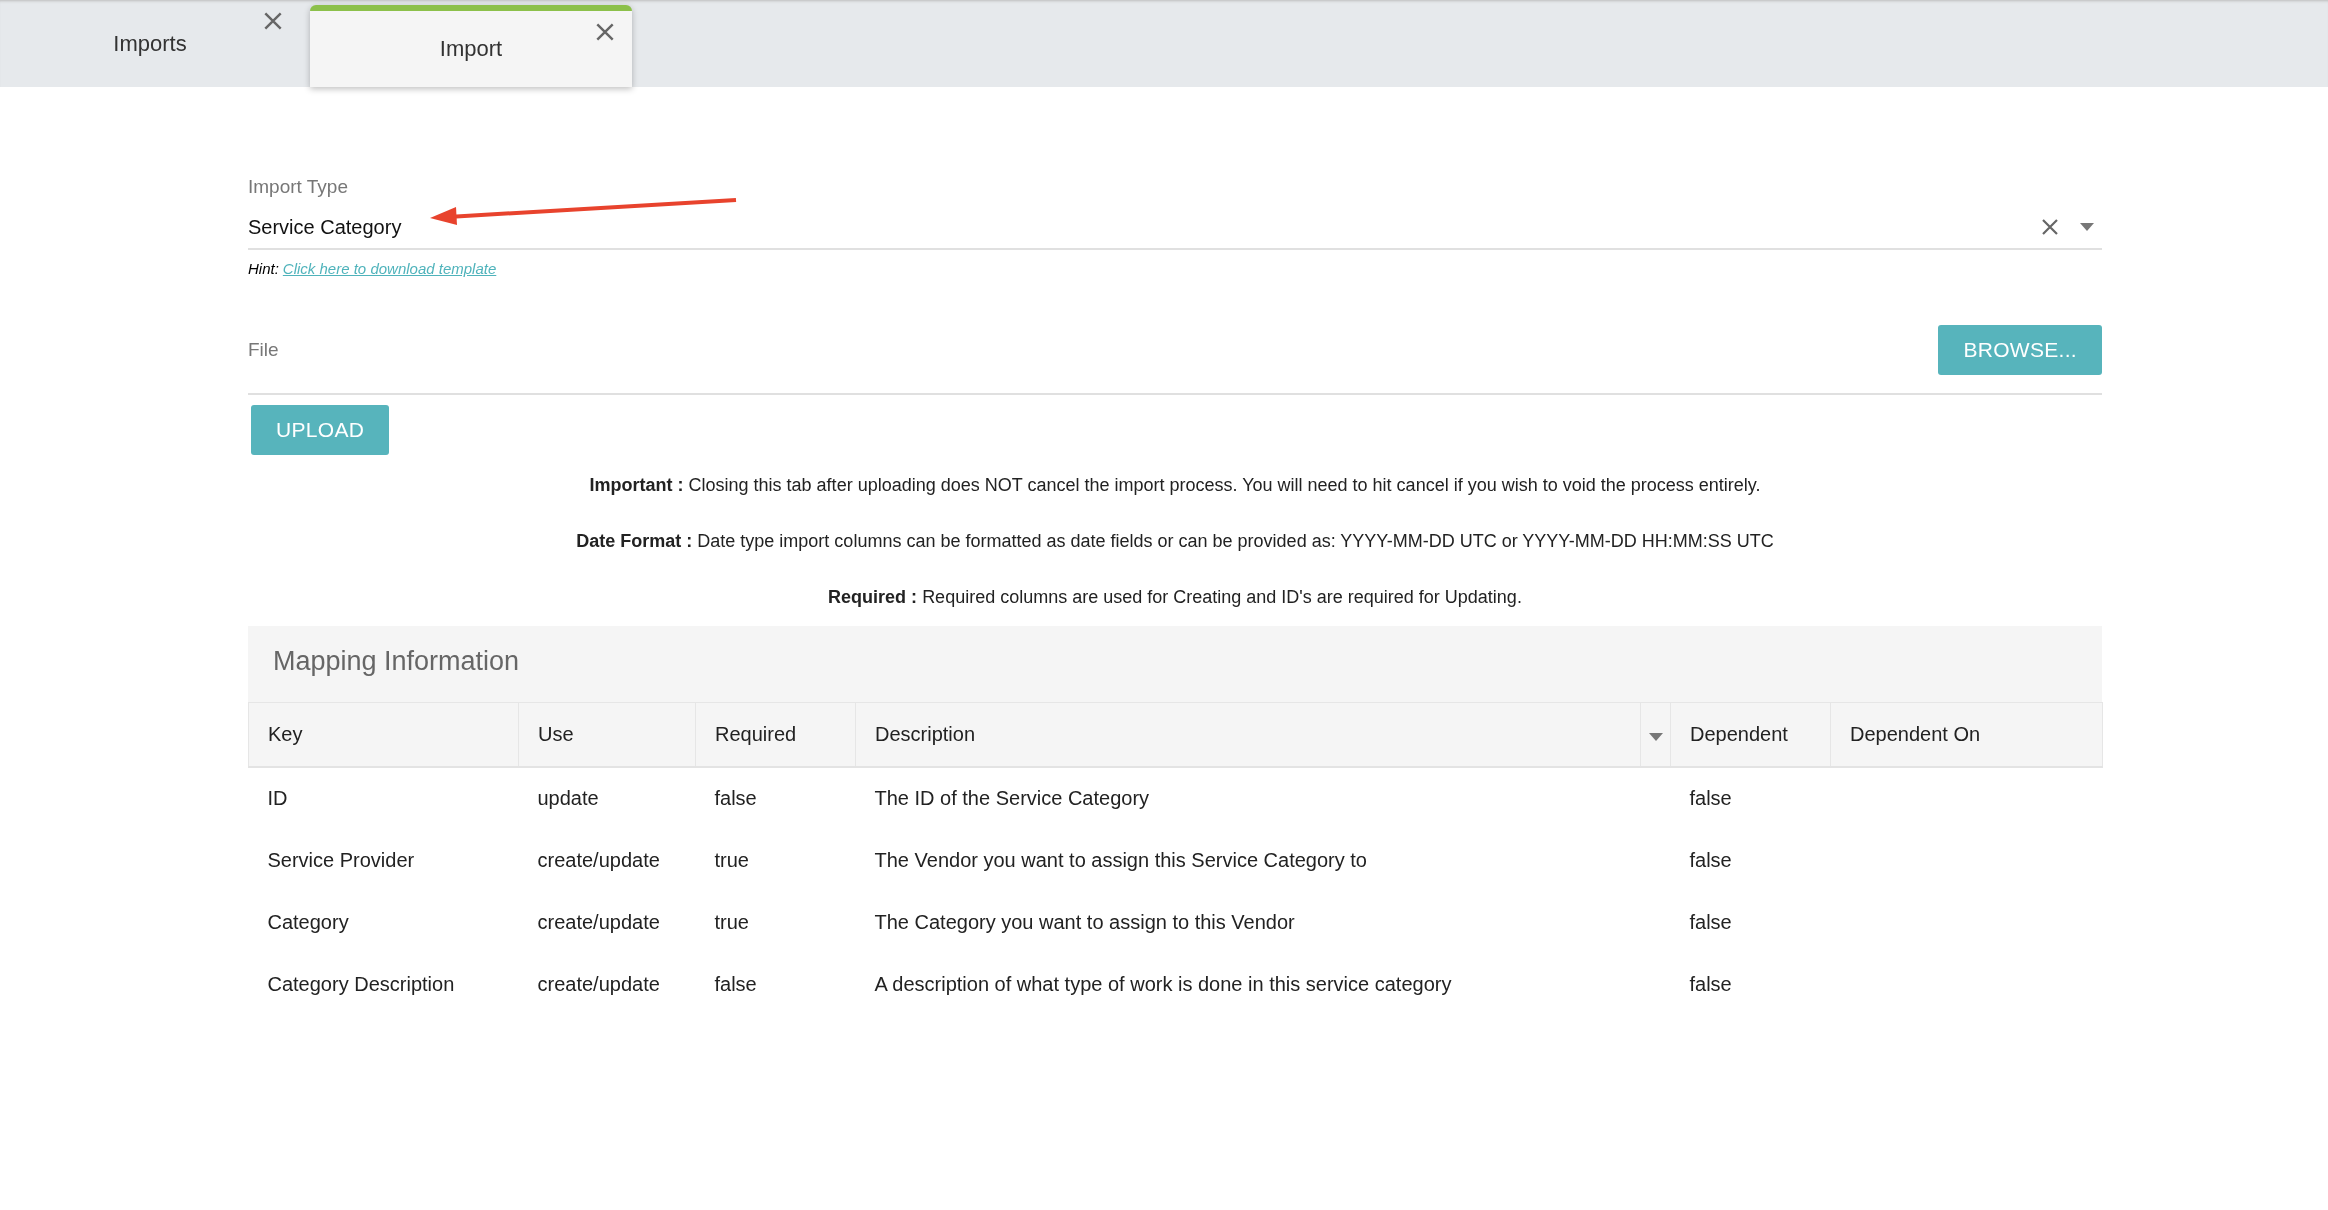 The width and height of the screenshot is (2328, 1210). What do you see at coordinates (383, 798) in the screenshot?
I see `table-cell: ID` at bounding box center [383, 798].